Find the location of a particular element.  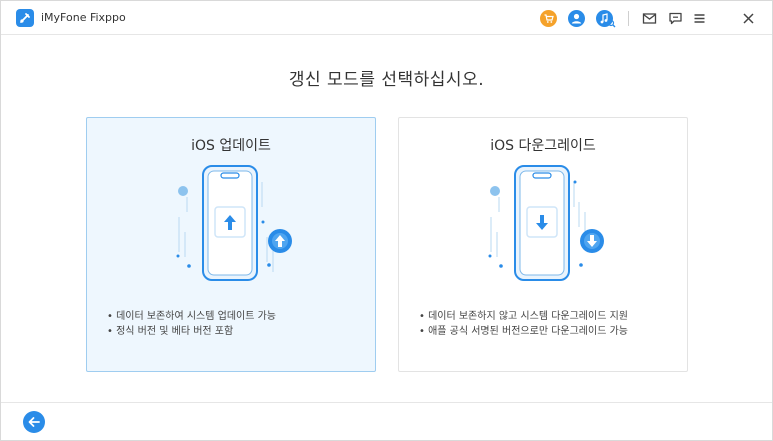

feature-item: • 정식 버전 및 베타 버전 포함 is located at coordinates (170, 331).